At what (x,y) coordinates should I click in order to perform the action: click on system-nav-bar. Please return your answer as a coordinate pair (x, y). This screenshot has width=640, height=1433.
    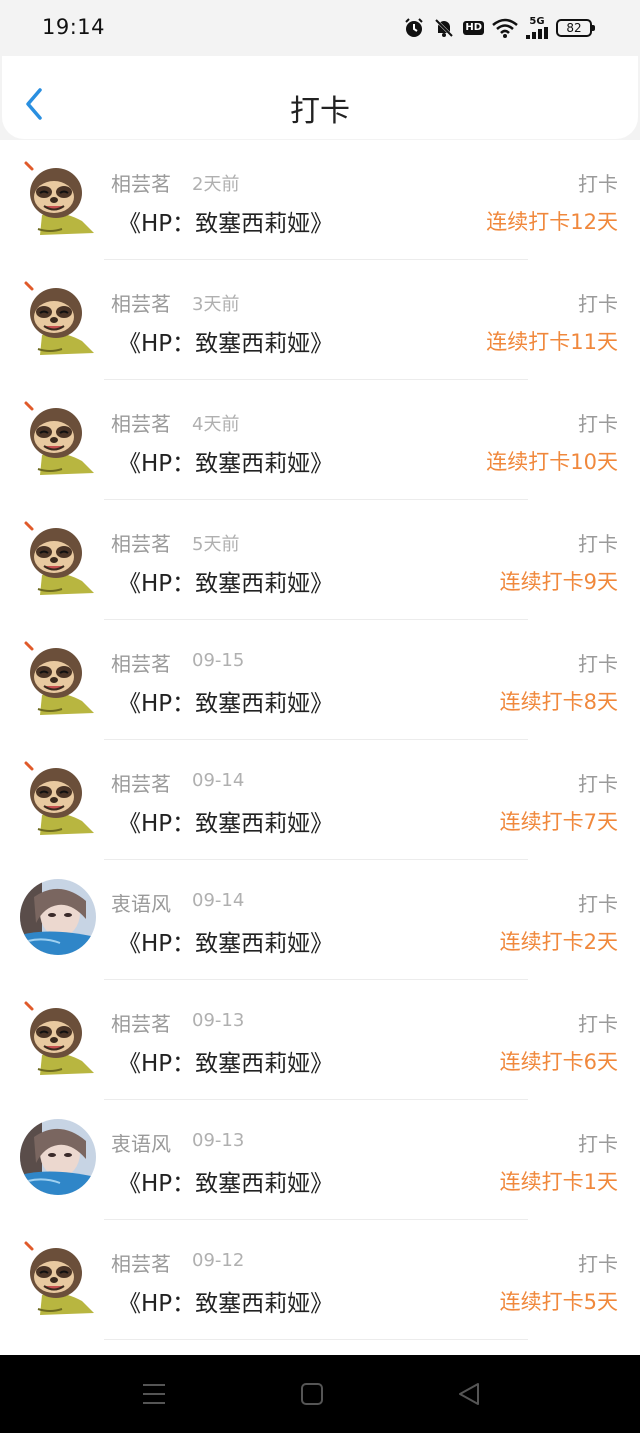
    Looking at the image, I should click on (320, 1394).